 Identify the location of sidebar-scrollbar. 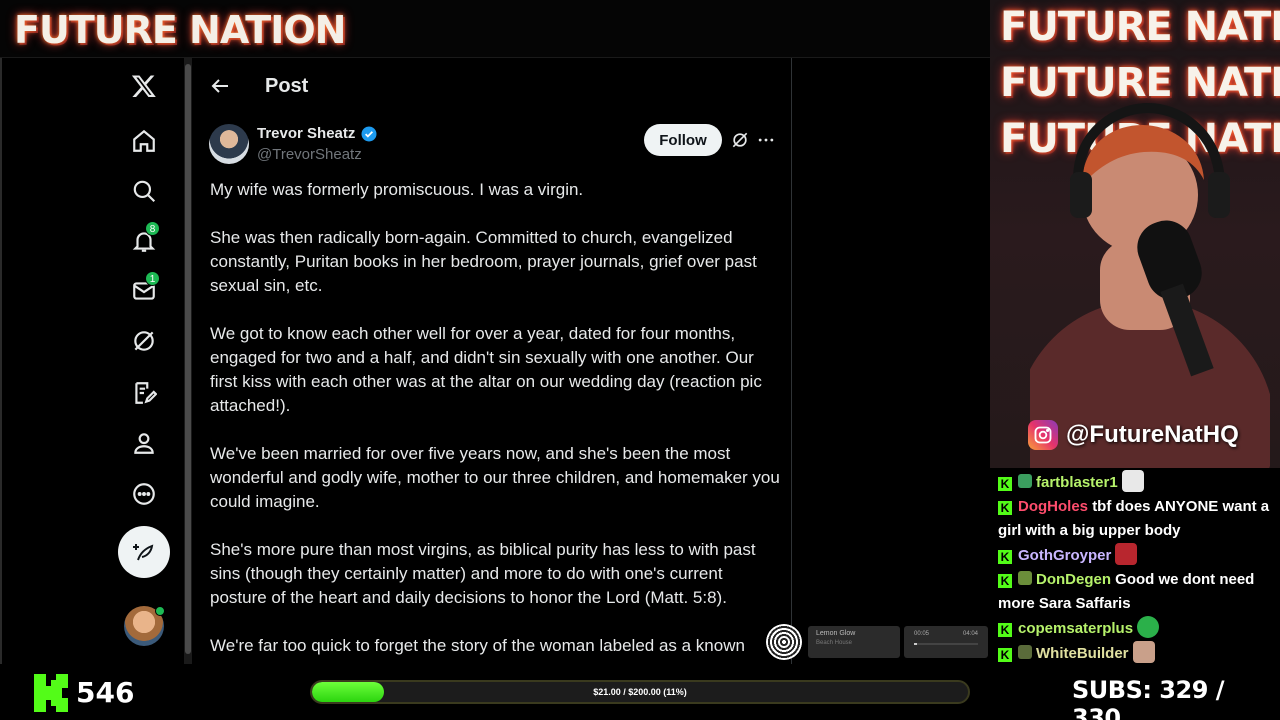
(188, 361).